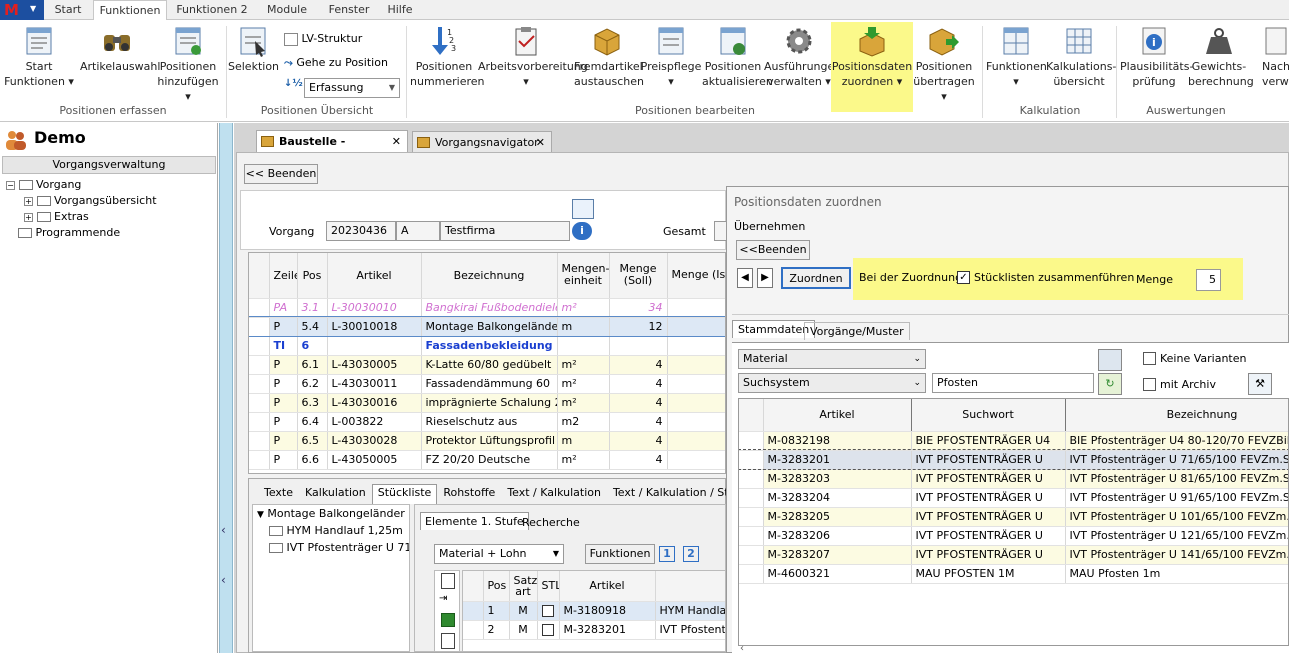 The width and height of the screenshot is (1289, 654). Describe the element at coordinates (505, 231) in the screenshot. I see `firma-field: Testfirma` at that location.